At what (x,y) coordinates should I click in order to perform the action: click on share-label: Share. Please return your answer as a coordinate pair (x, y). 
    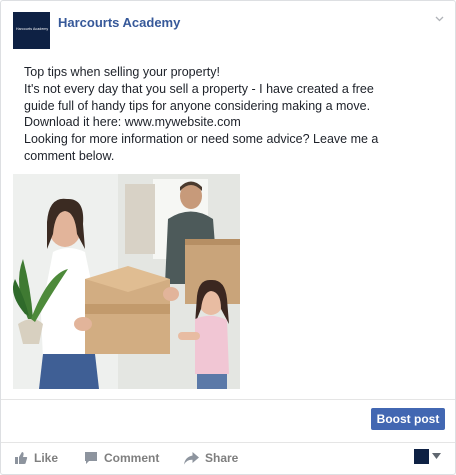
    Looking at the image, I should click on (222, 458).